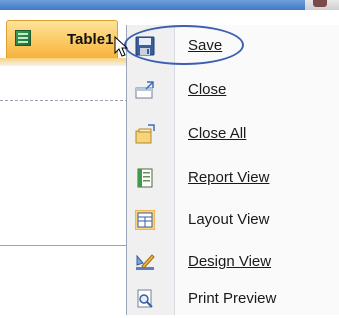 Image resolution: width=339 pixels, height=318 pixels. What do you see at coordinates (230, 261) in the screenshot?
I see `menu-item-label: Design View` at bounding box center [230, 261].